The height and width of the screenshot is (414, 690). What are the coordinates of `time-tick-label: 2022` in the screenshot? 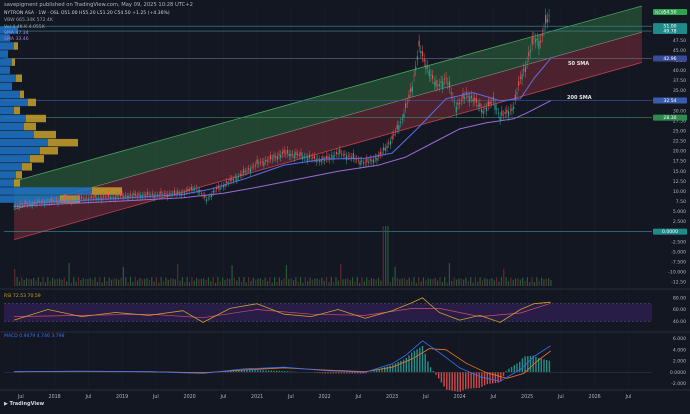 It's located at (325, 397).